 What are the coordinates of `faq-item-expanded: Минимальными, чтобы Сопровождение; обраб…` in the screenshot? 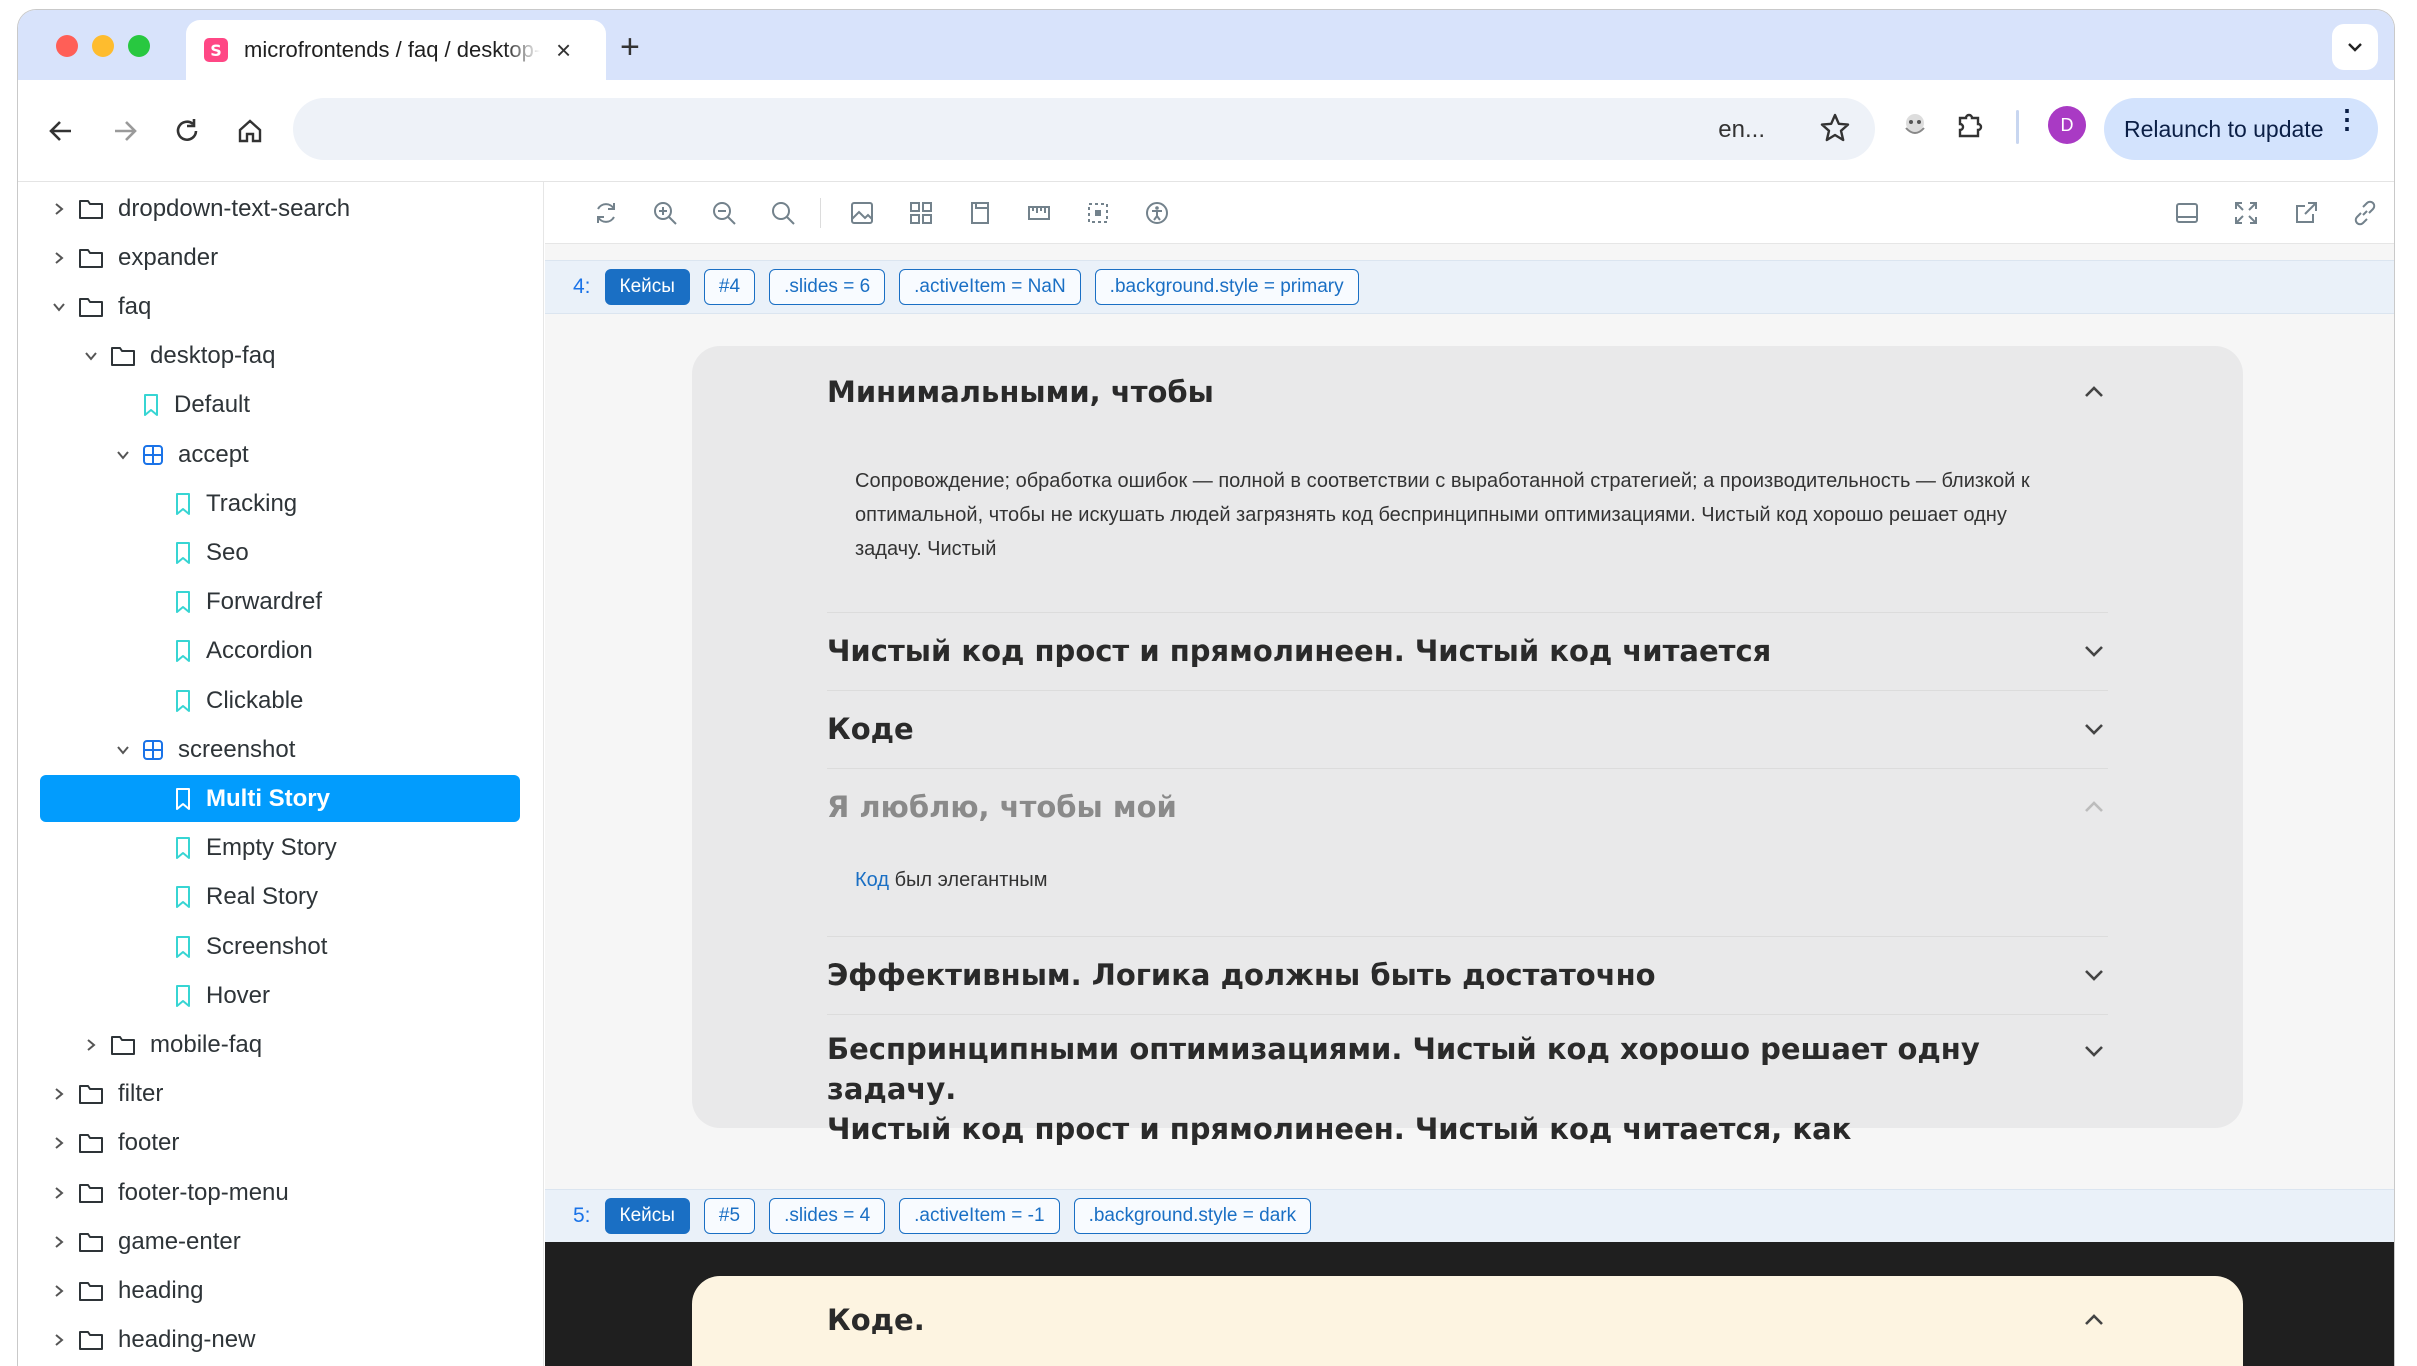 It's located at (1467, 479).